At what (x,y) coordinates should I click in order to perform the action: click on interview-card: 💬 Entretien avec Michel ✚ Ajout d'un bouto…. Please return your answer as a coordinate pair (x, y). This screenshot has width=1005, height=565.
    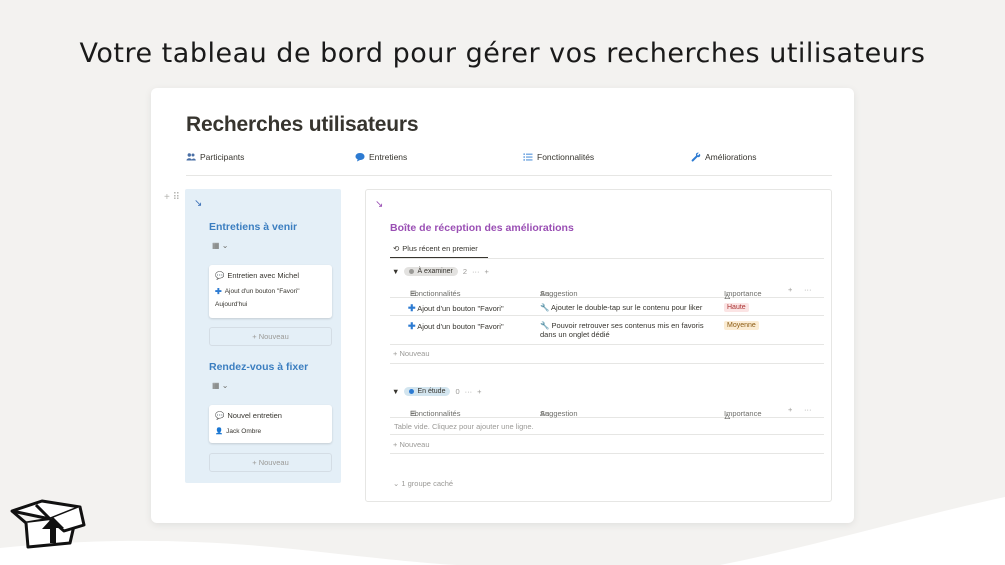
    Looking at the image, I should click on (270, 291).